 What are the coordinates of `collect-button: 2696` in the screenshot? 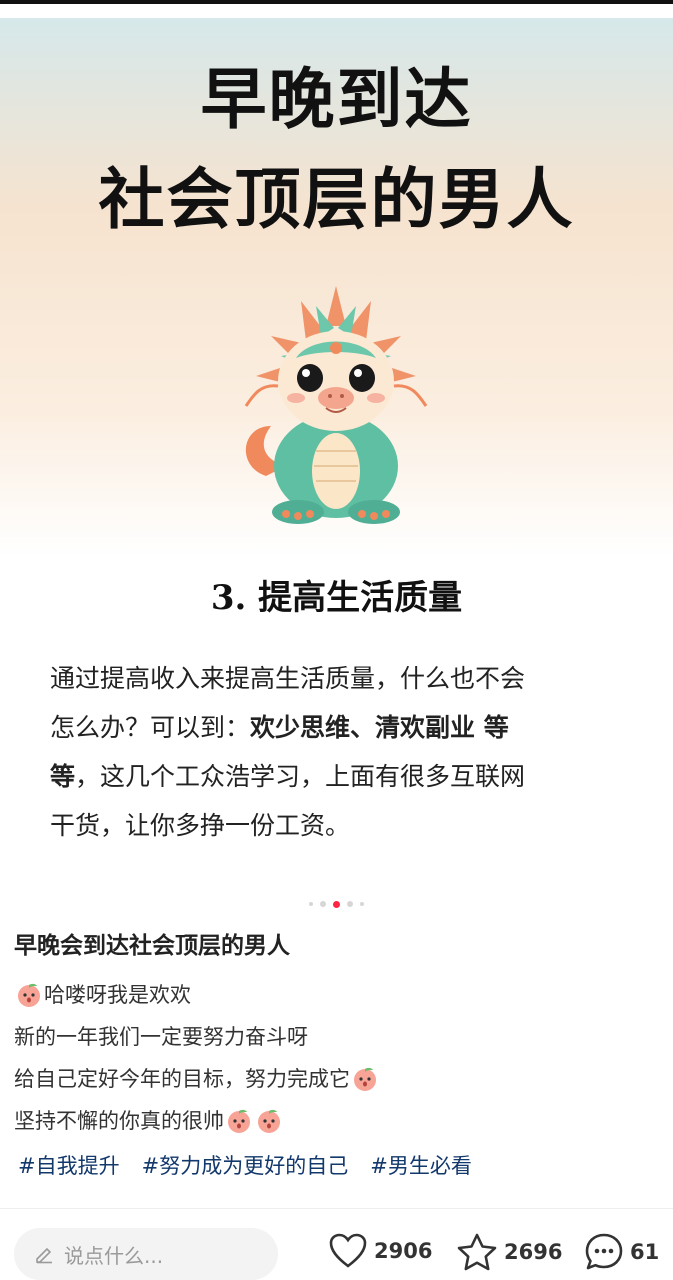 It's located at (509, 1252).